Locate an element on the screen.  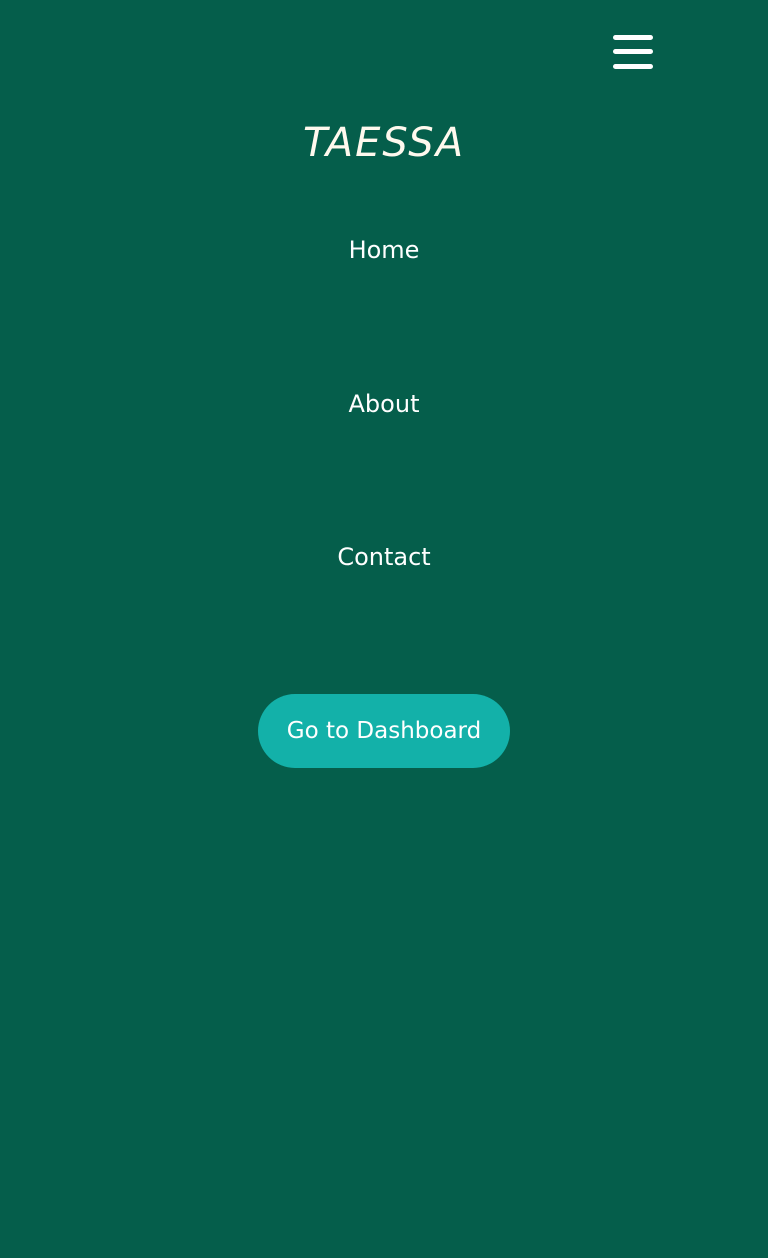
nav-item-about: About is located at coordinates (384, 404).